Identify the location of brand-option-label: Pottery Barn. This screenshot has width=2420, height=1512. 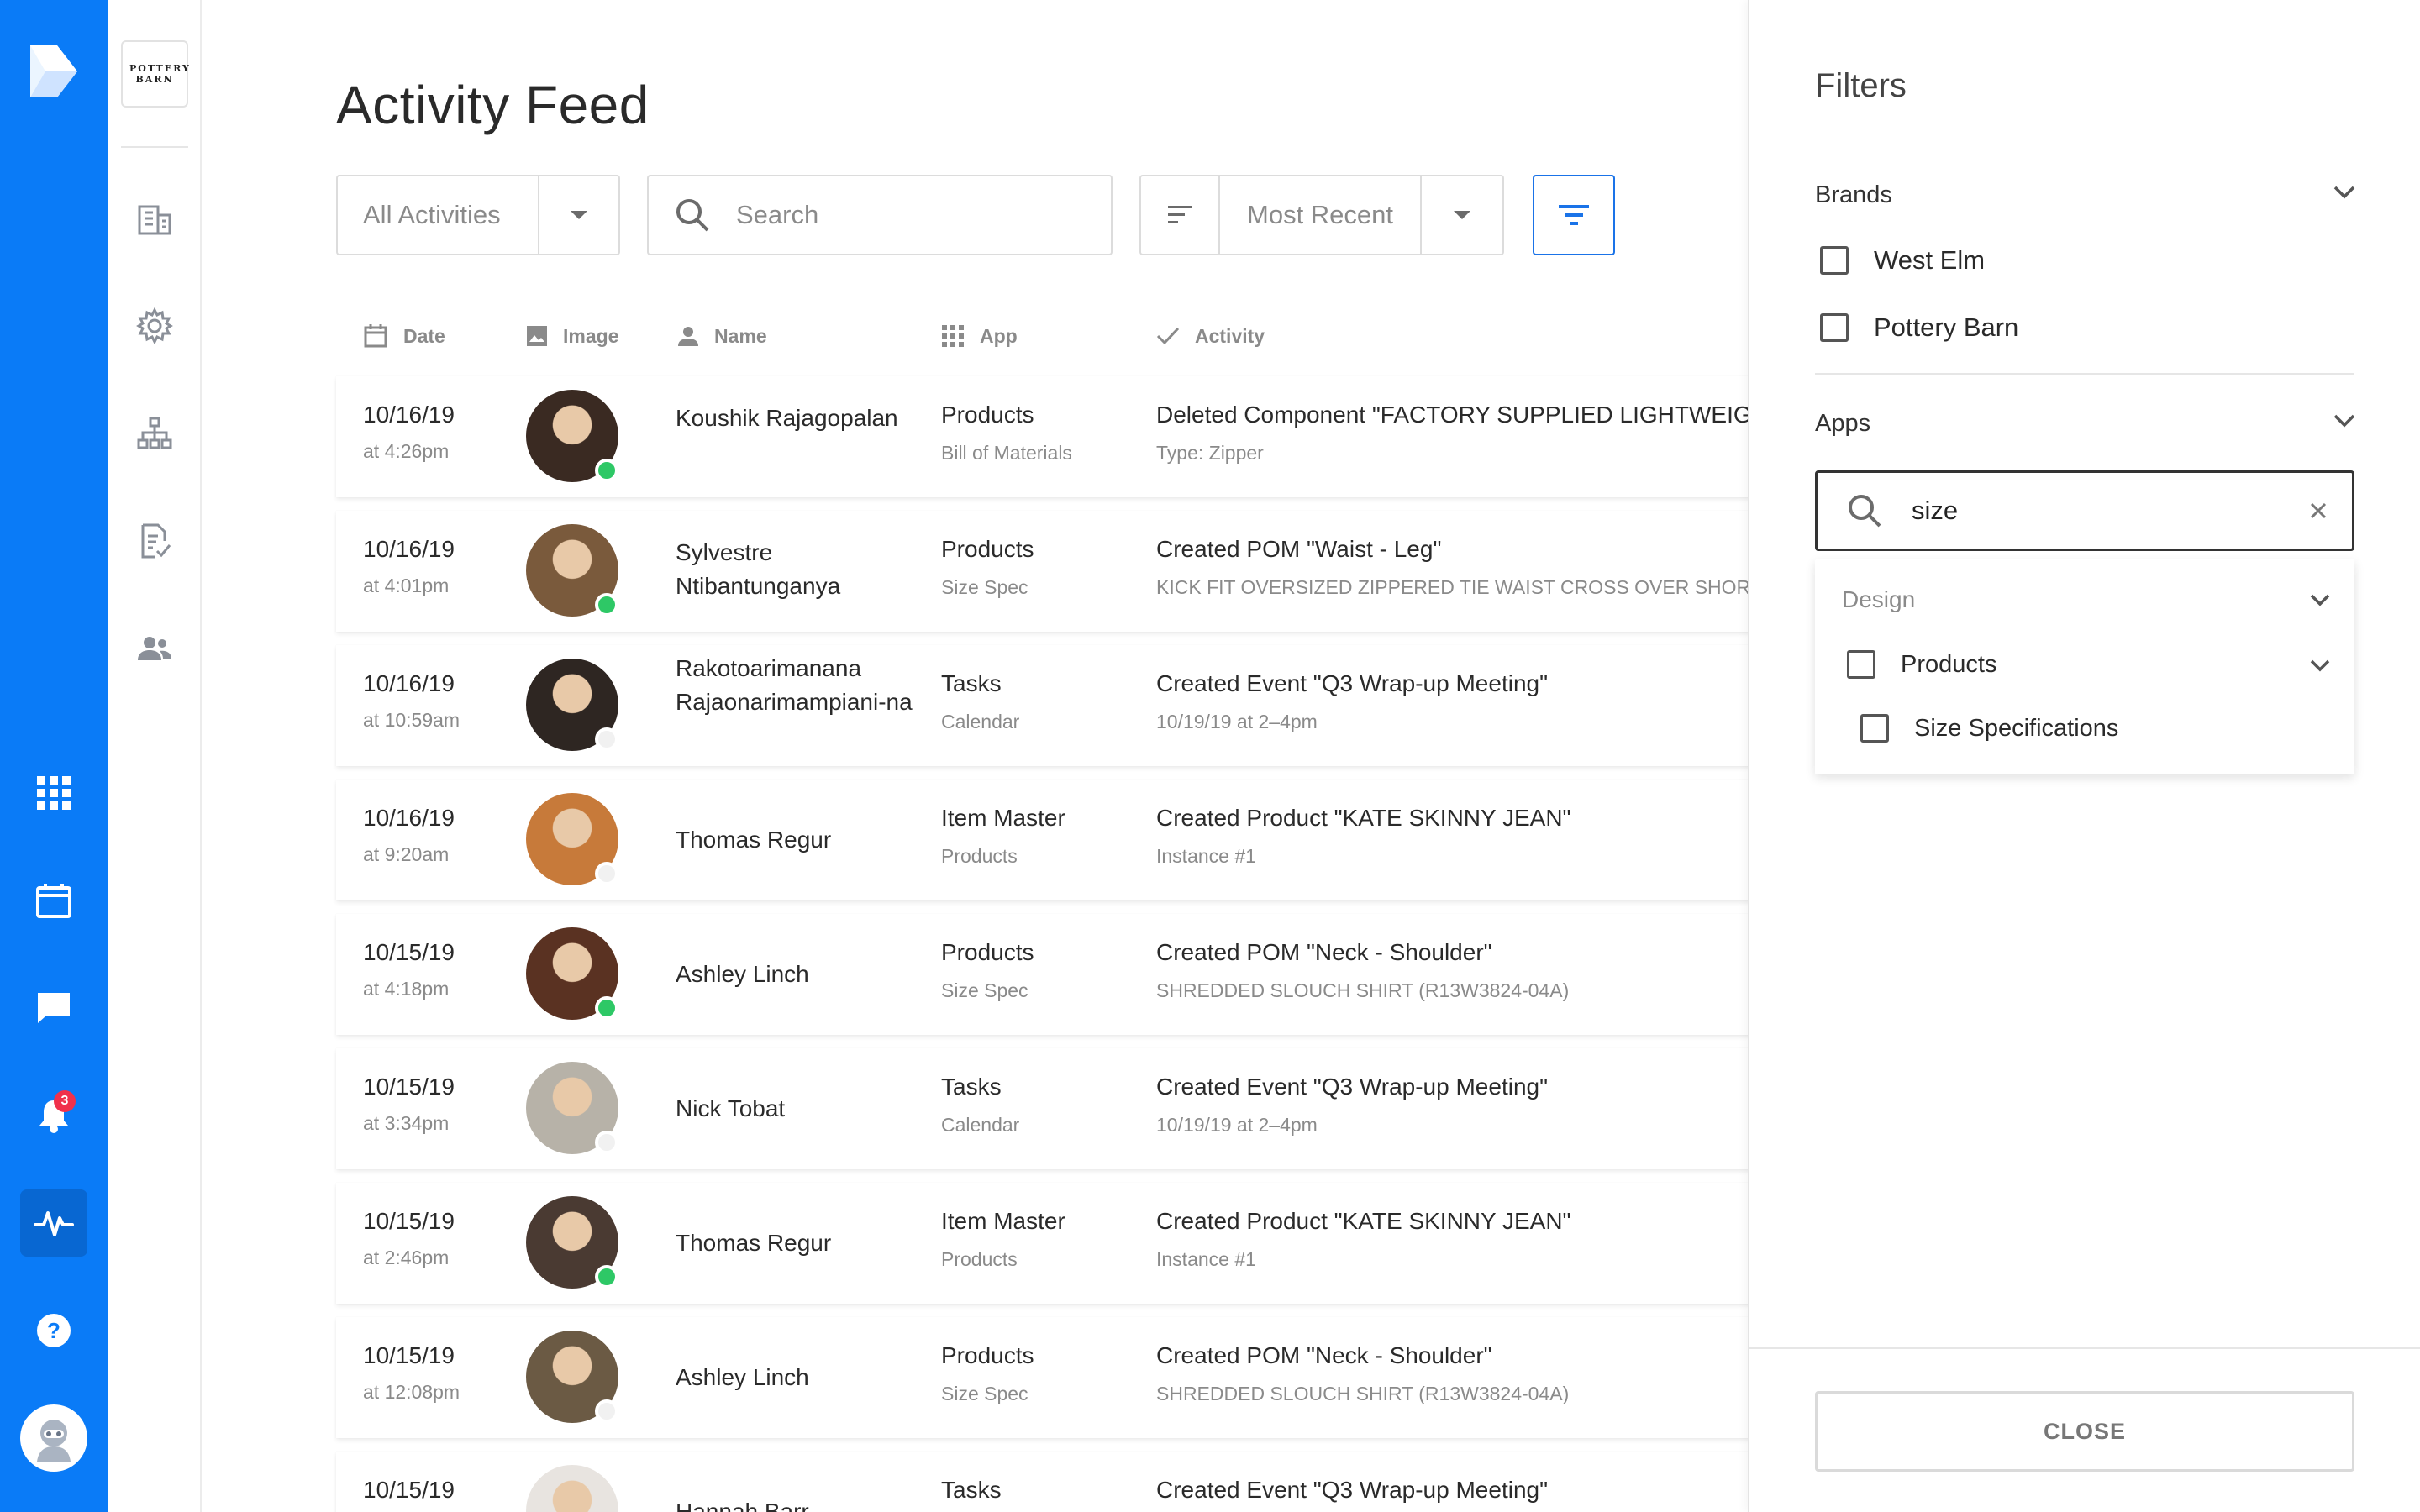
(1946, 327).